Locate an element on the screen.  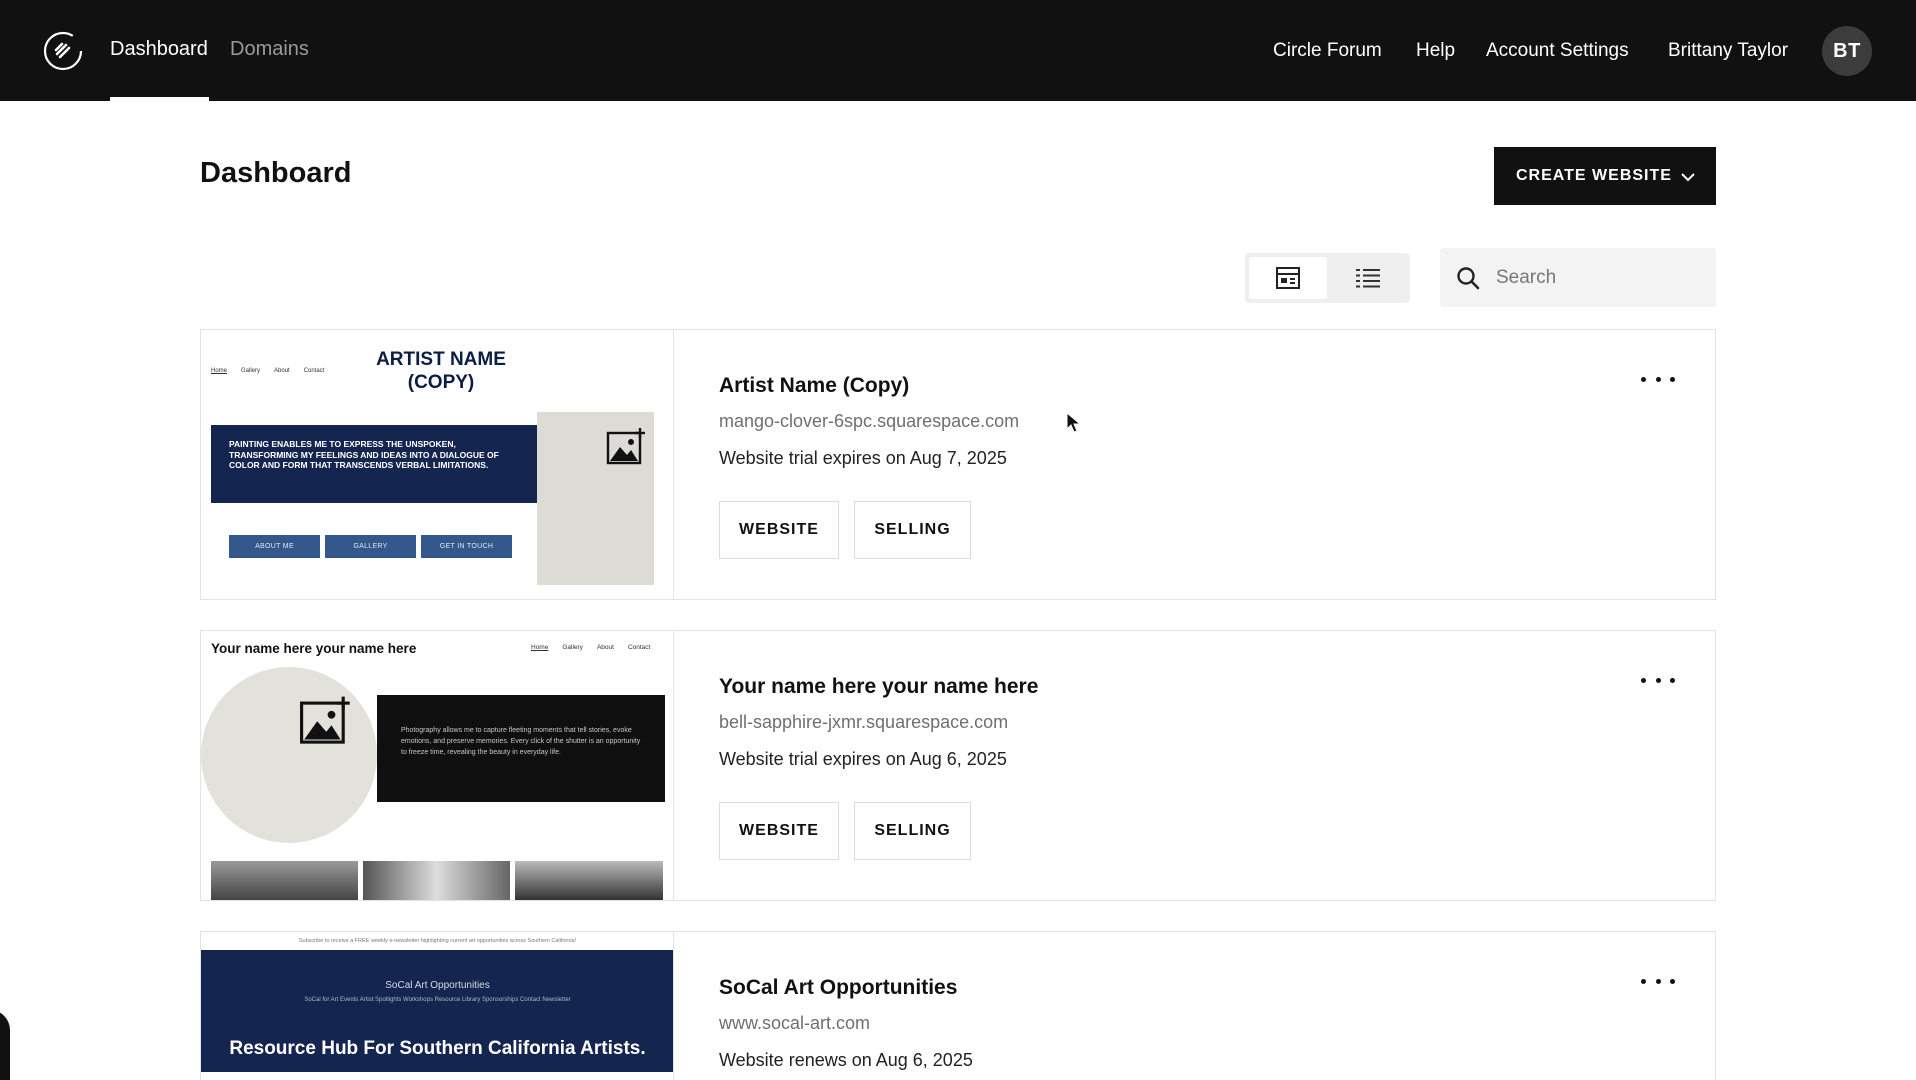
mouse-cursor-icon is located at coordinates (1074, 422).